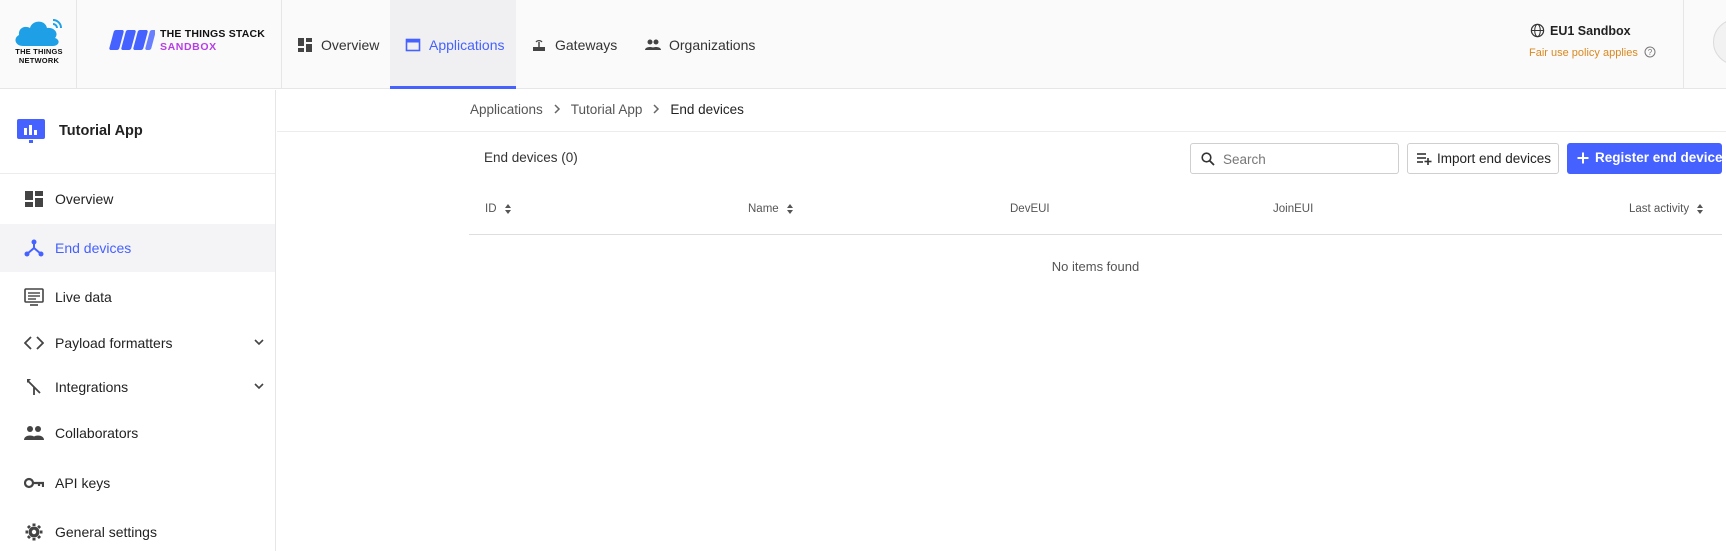 The width and height of the screenshot is (1726, 551). What do you see at coordinates (34, 343) in the screenshot?
I see `code-icon` at bounding box center [34, 343].